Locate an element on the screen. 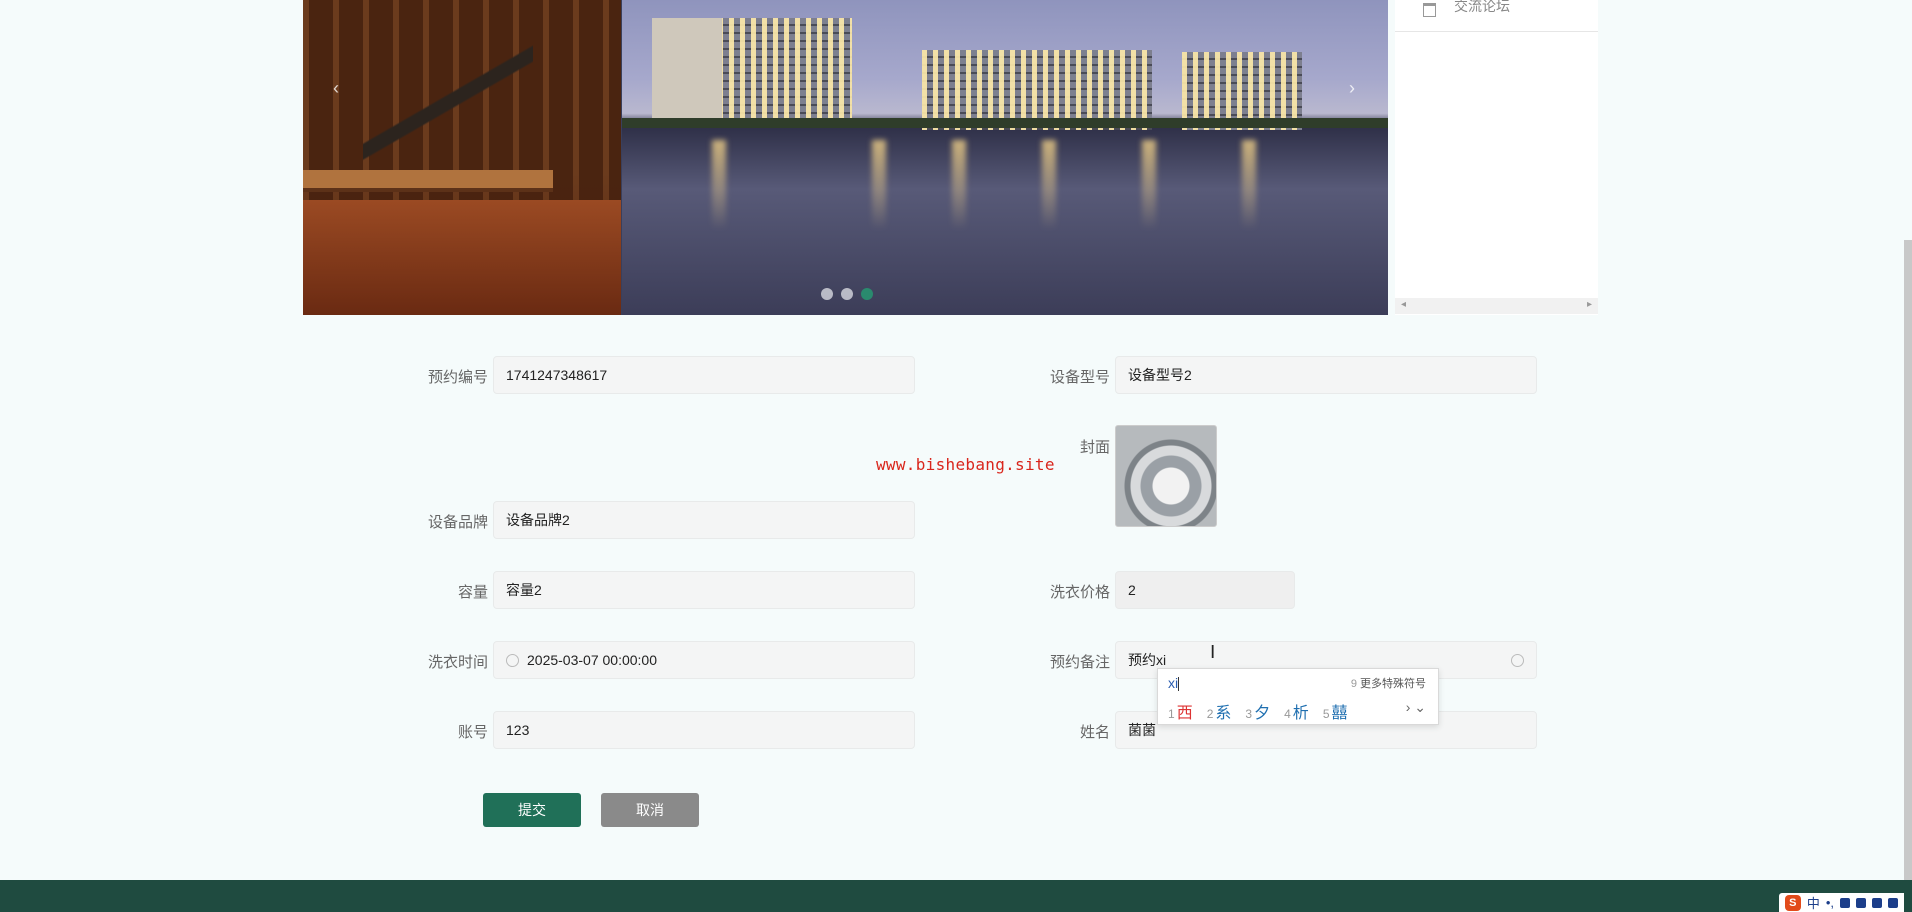 The image size is (1912, 912). brand-label: 设备品牌 is located at coordinates (457, 522).